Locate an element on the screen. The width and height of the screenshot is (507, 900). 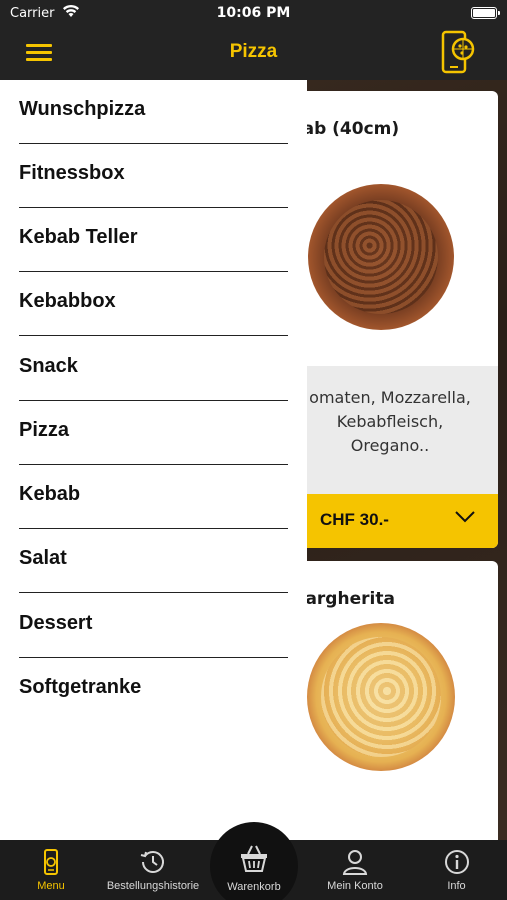
nav-bar: Pizza is located at coordinates (253, 54).